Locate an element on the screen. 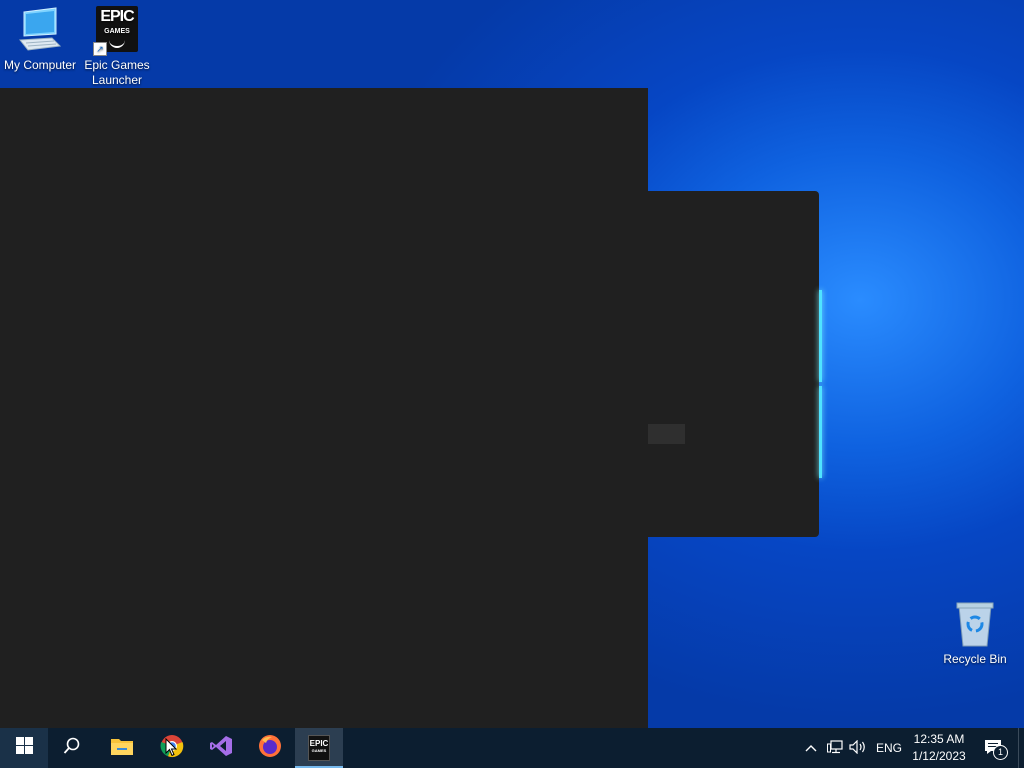 The width and height of the screenshot is (1024, 768). shortcut-arrow-icon: ↗ is located at coordinates (100, 49).